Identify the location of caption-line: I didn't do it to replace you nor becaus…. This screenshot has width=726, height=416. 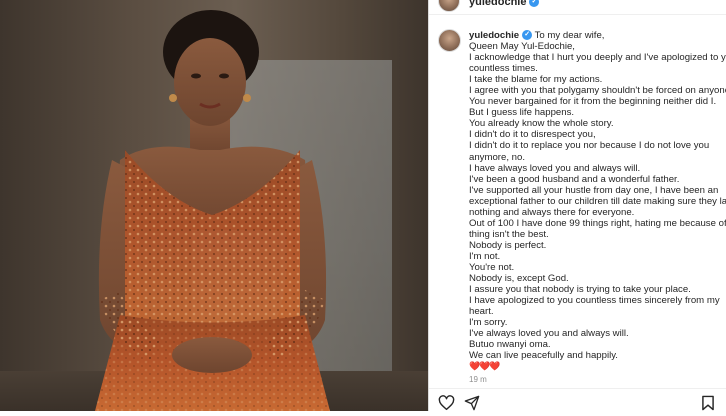
(589, 146).